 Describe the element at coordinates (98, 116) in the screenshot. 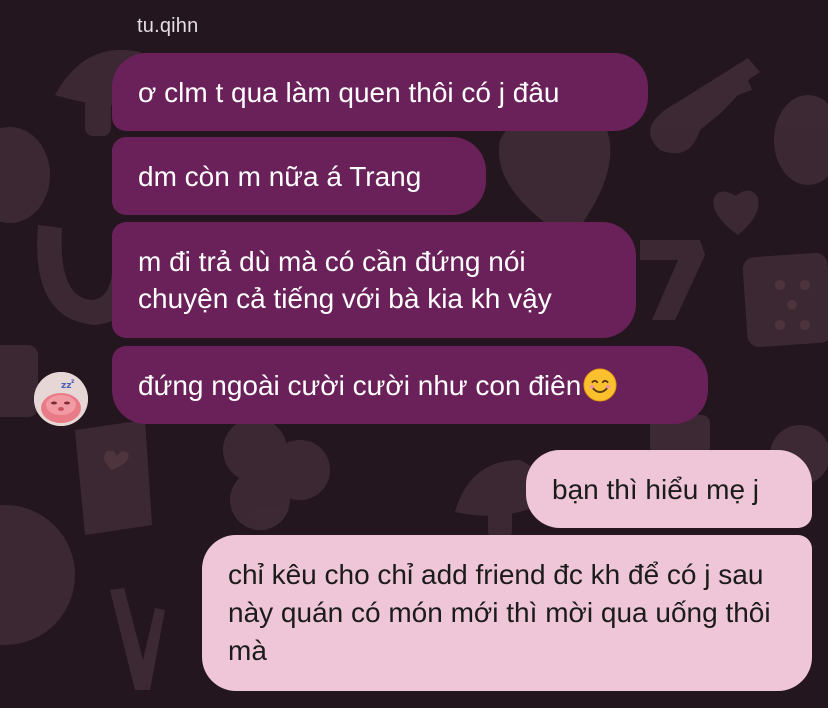

I see `mushroom-stem-shape` at that location.